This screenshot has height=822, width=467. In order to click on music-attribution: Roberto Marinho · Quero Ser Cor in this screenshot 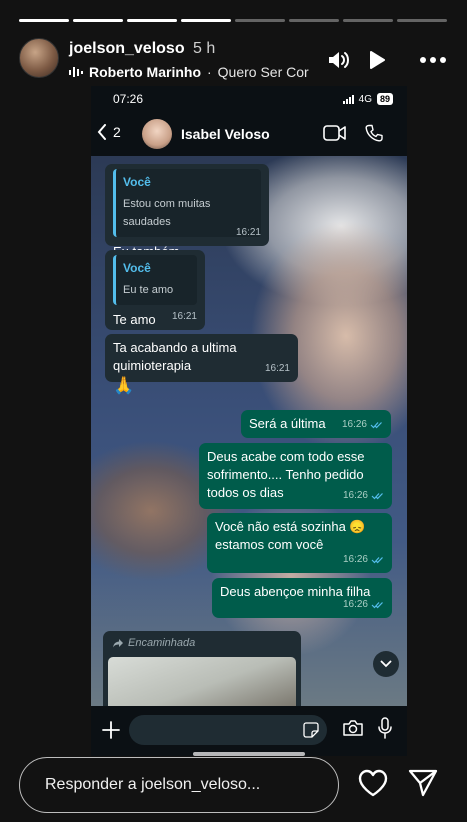, I will do `click(190, 72)`.